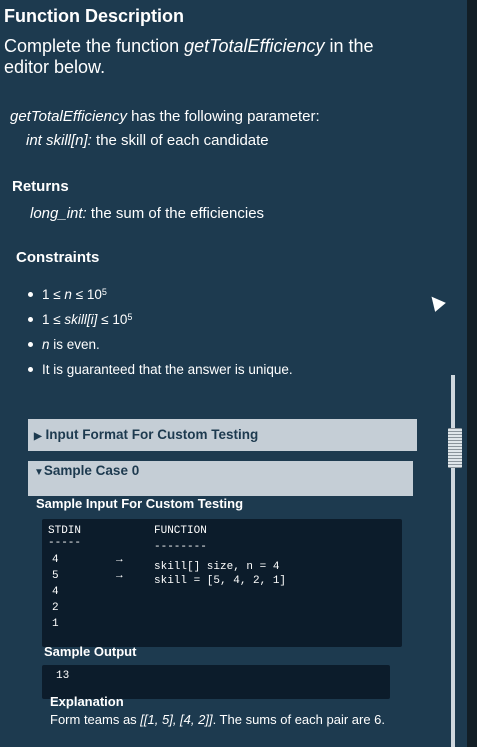 The width and height of the screenshot is (477, 747). What do you see at coordinates (59, 140) in the screenshot?
I see `param-type: int skill[n]:` at bounding box center [59, 140].